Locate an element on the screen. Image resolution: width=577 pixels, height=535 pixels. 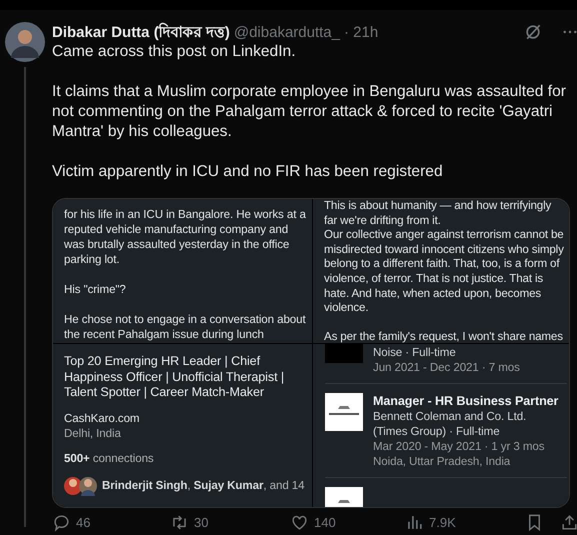
avatar is located at coordinates (25, 42).